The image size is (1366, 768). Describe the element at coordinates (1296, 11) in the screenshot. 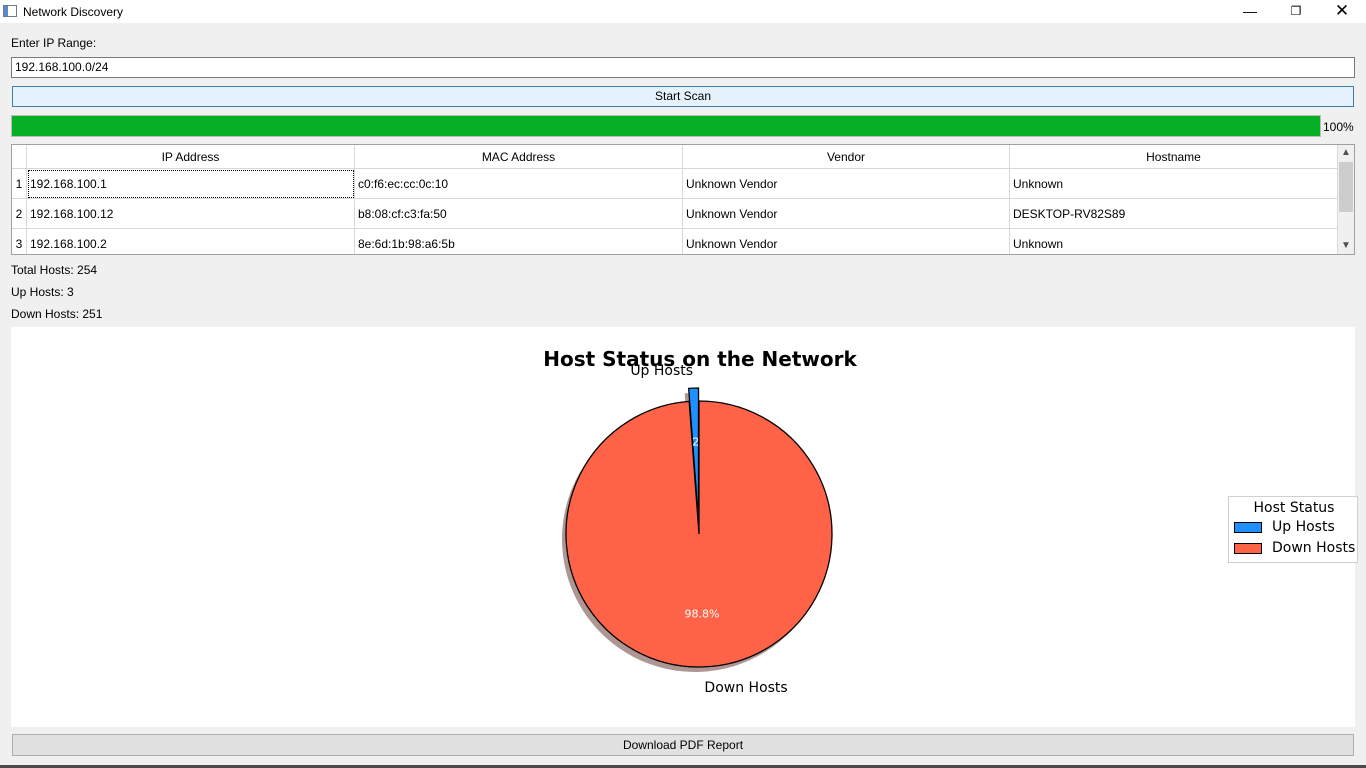

I see `restore-icon: ❐` at that location.